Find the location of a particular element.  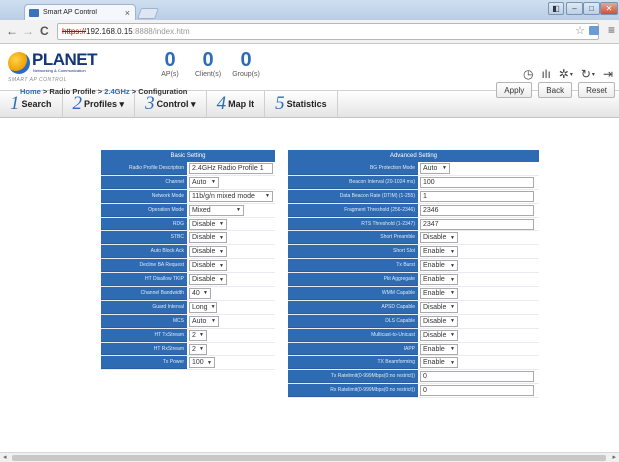

reset-button: Reset is located at coordinates (596, 90).